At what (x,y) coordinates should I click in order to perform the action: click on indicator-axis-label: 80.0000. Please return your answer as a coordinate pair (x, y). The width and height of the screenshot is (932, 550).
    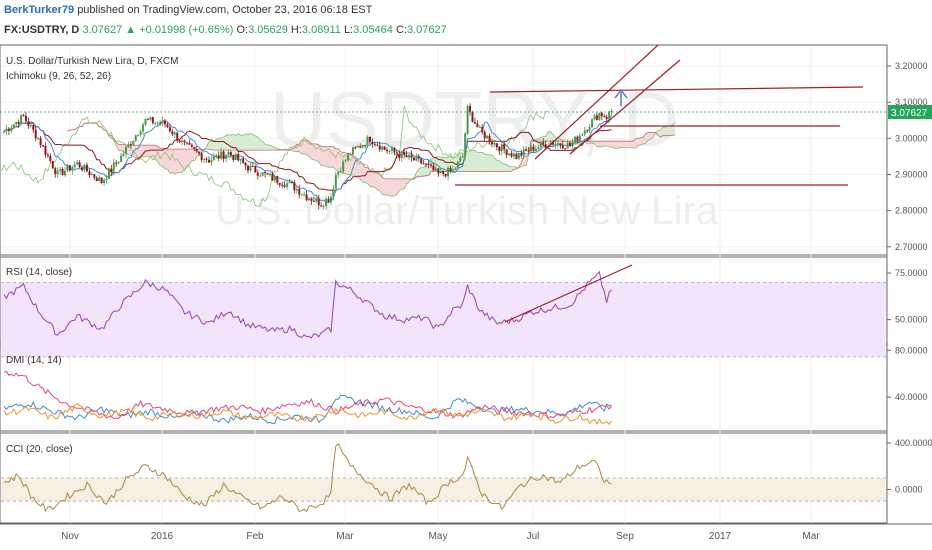
    Looking at the image, I should click on (911, 350).